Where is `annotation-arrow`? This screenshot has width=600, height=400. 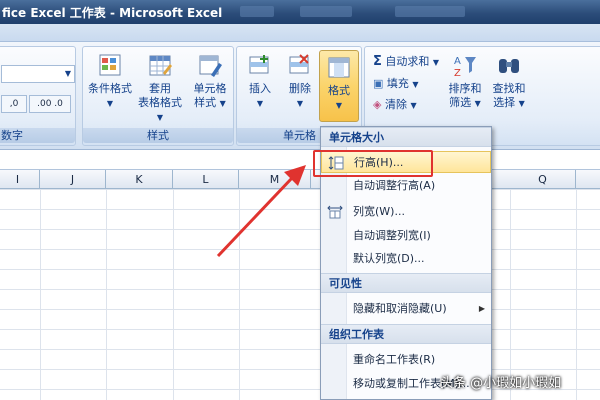 annotation-arrow is located at coordinates (261, 211).